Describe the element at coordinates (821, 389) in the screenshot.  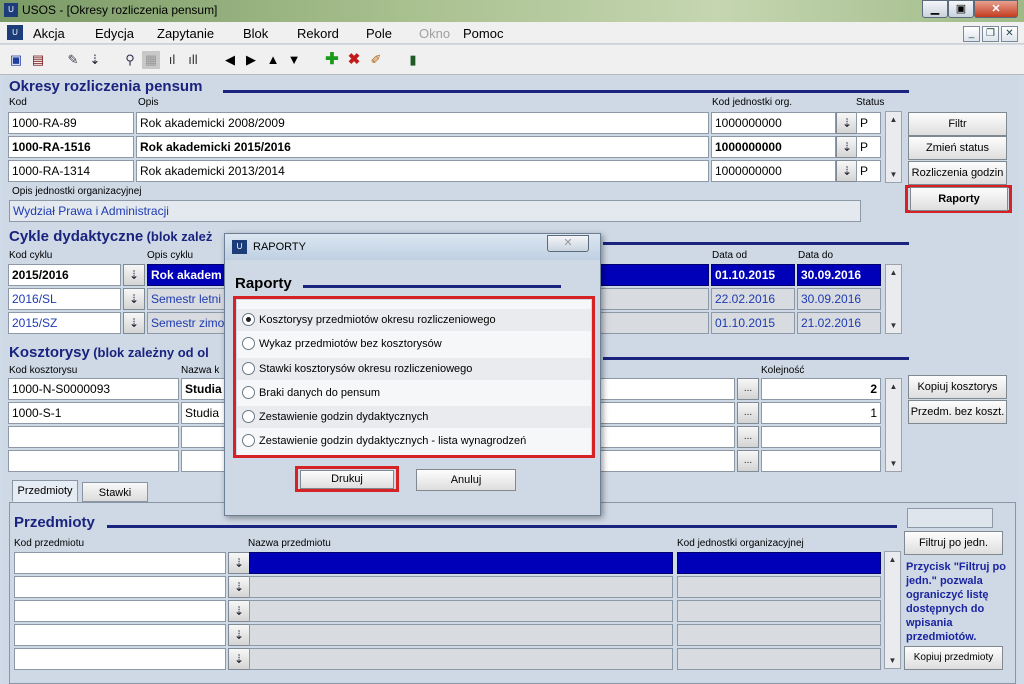
I see `kosztorys-kolejnosc-field: 2` at that location.